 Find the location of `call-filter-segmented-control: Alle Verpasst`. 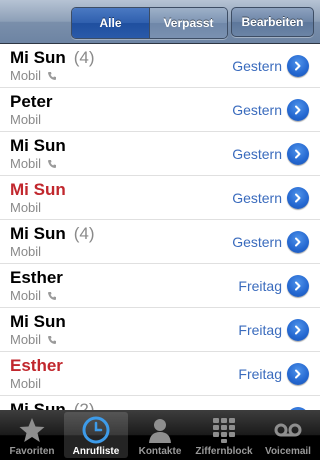

call-filter-segmented-control: Alle Verpasst is located at coordinates (149, 23).